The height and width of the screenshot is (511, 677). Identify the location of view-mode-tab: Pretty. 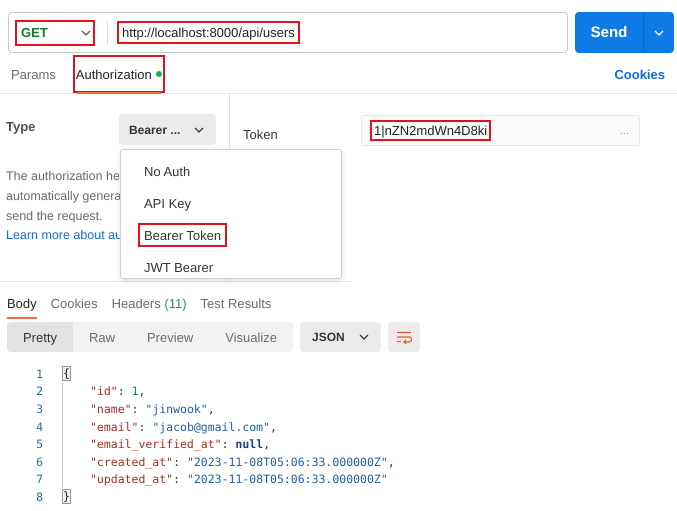
(40, 337).